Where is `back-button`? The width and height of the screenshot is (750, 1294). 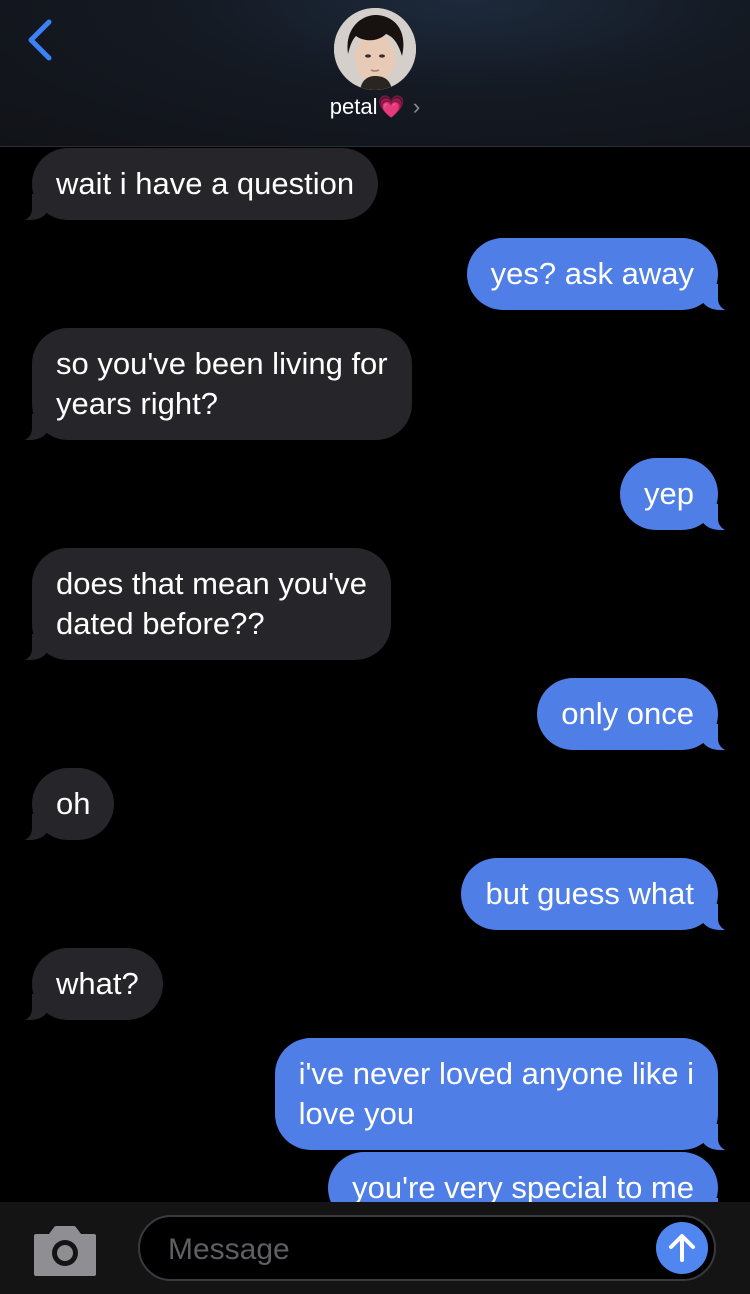 back-button is located at coordinates (40, 40).